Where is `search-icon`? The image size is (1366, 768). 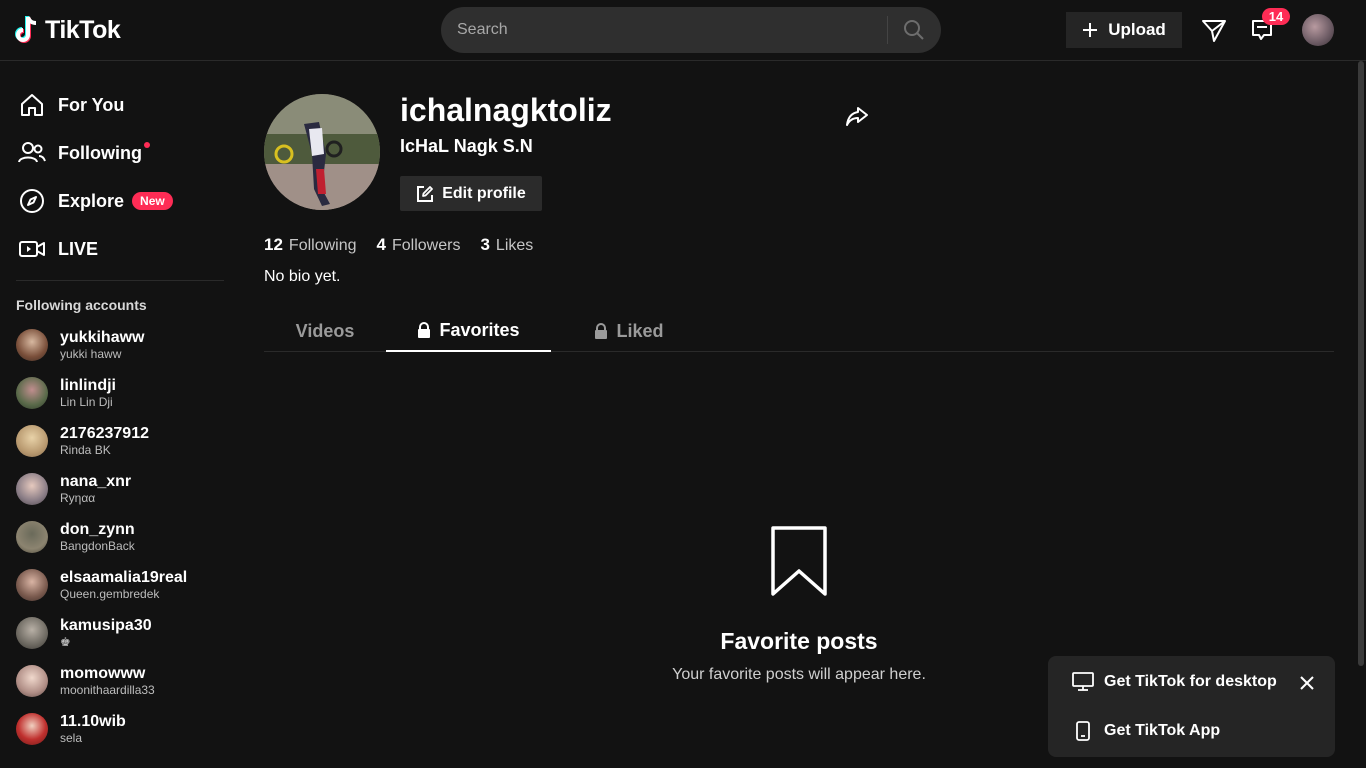 search-icon is located at coordinates (914, 30).